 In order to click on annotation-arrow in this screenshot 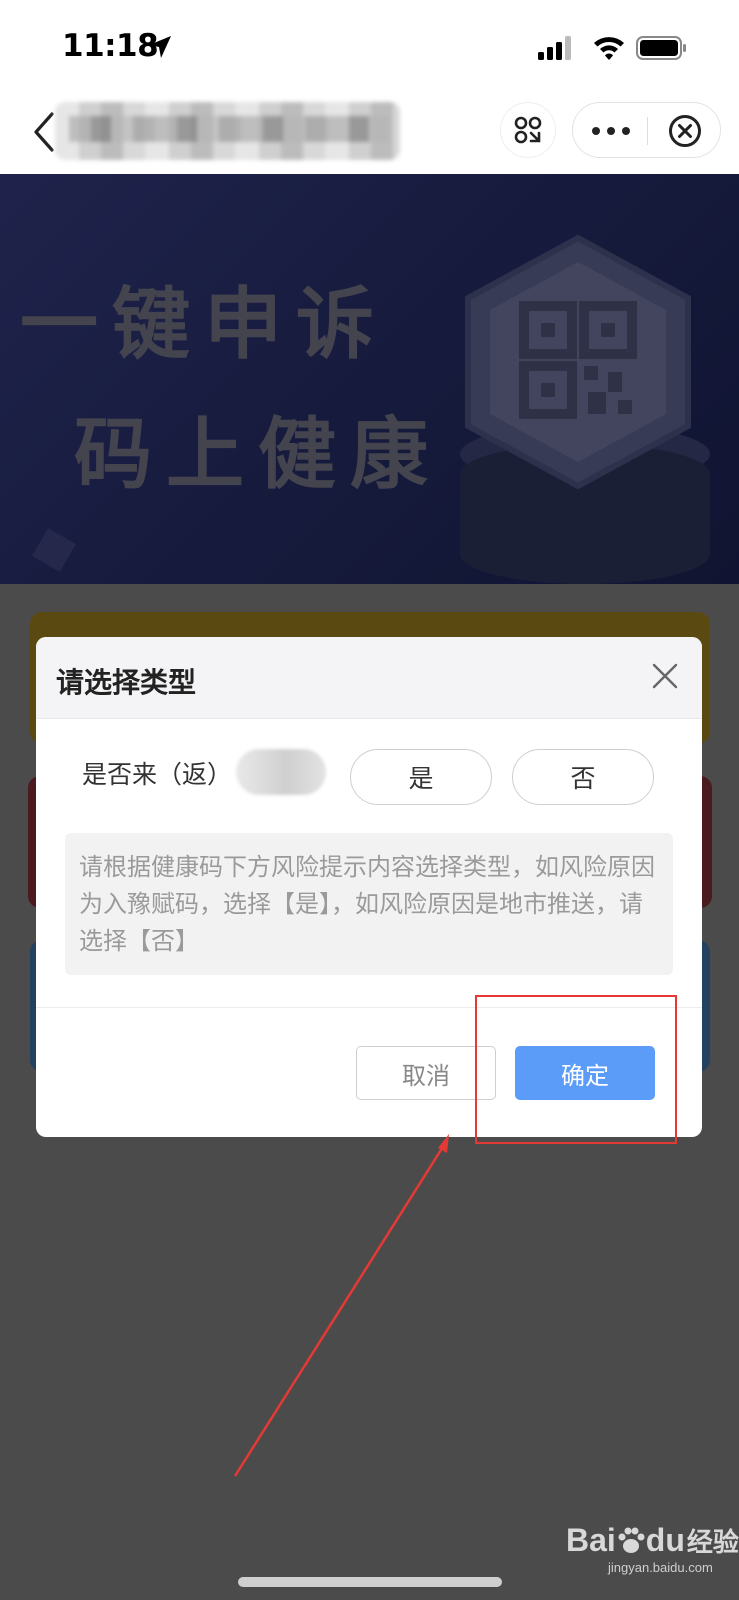, I will do `click(341, 1305)`.